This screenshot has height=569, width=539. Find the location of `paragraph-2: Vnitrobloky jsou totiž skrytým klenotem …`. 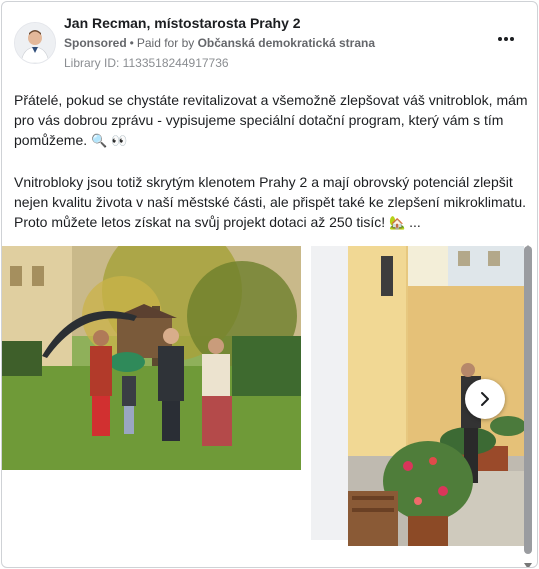

paragraph-2: Vnitrobloky jsou totiž skrytým klenotem … is located at coordinates (271, 203).